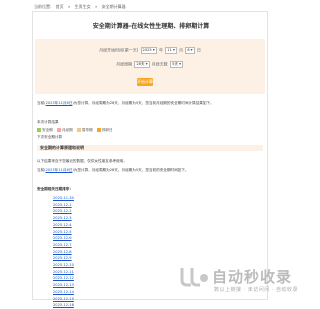 The height and width of the screenshot is (309, 320). What do you see at coordinates (63, 211) in the screenshot?
I see `date-item: 2025-12-2` at bounding box center [63, 211].